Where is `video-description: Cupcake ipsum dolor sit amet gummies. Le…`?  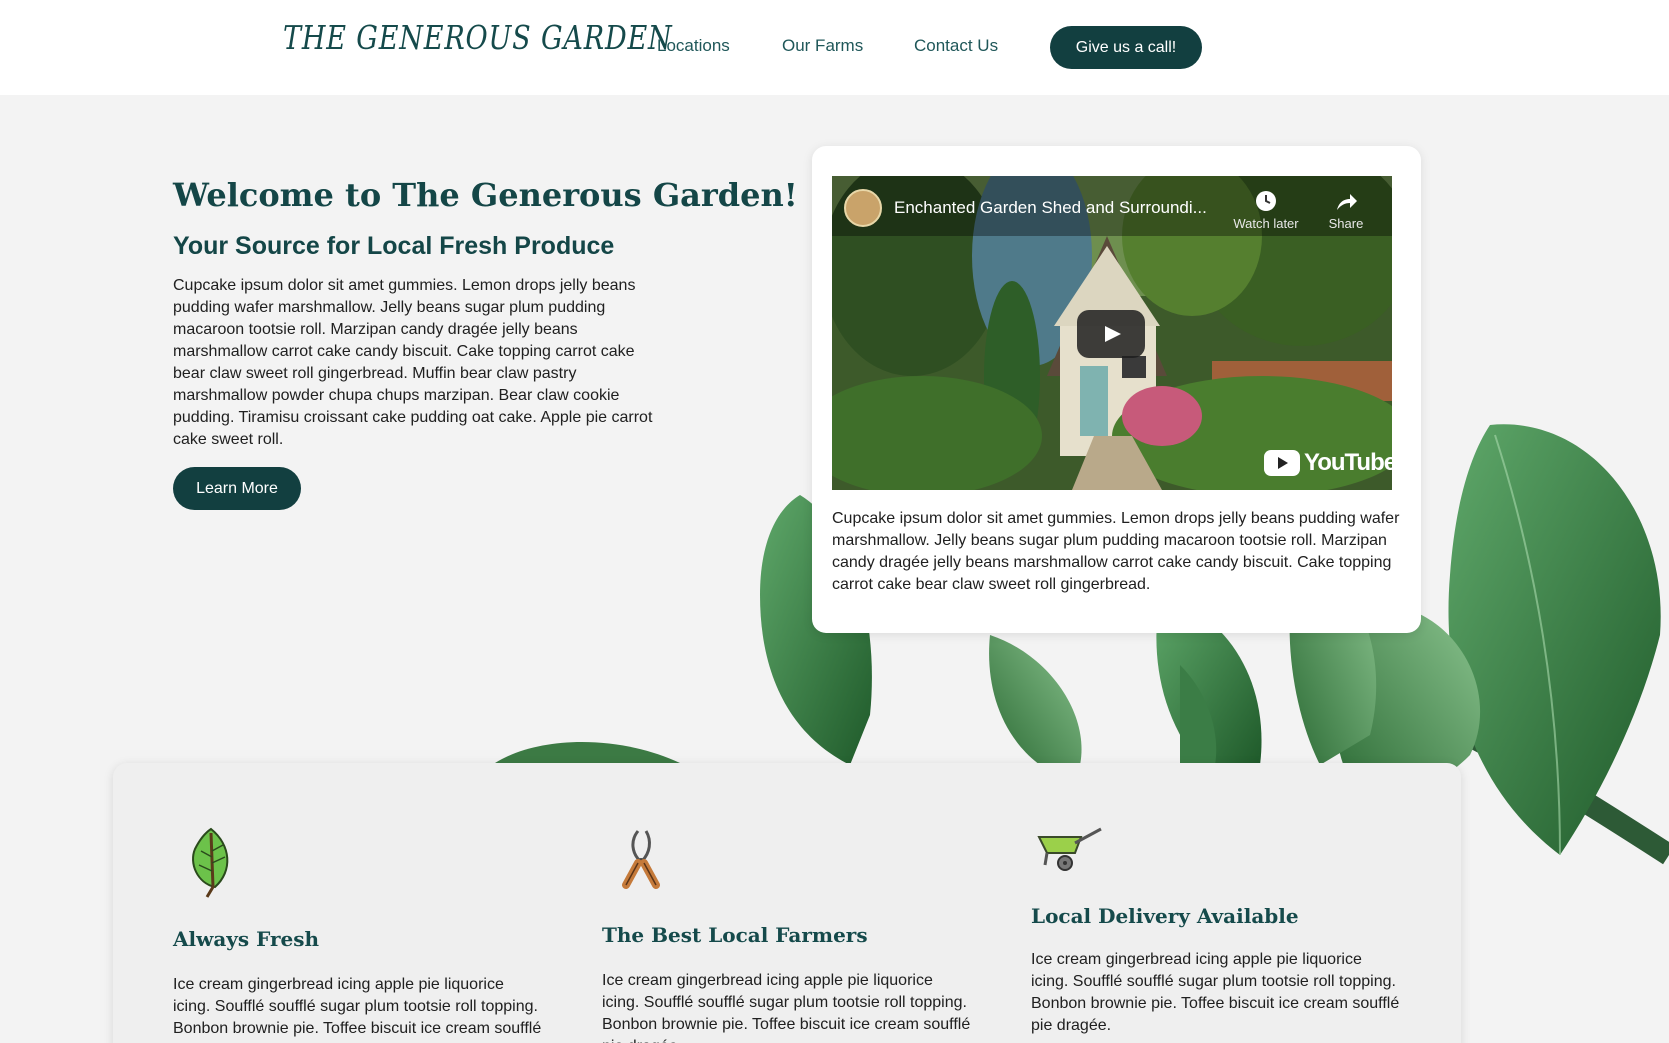 video-description: Cupcake ipsum dolor sit amet gummies. Le… is located at coordinates (1116, 551).